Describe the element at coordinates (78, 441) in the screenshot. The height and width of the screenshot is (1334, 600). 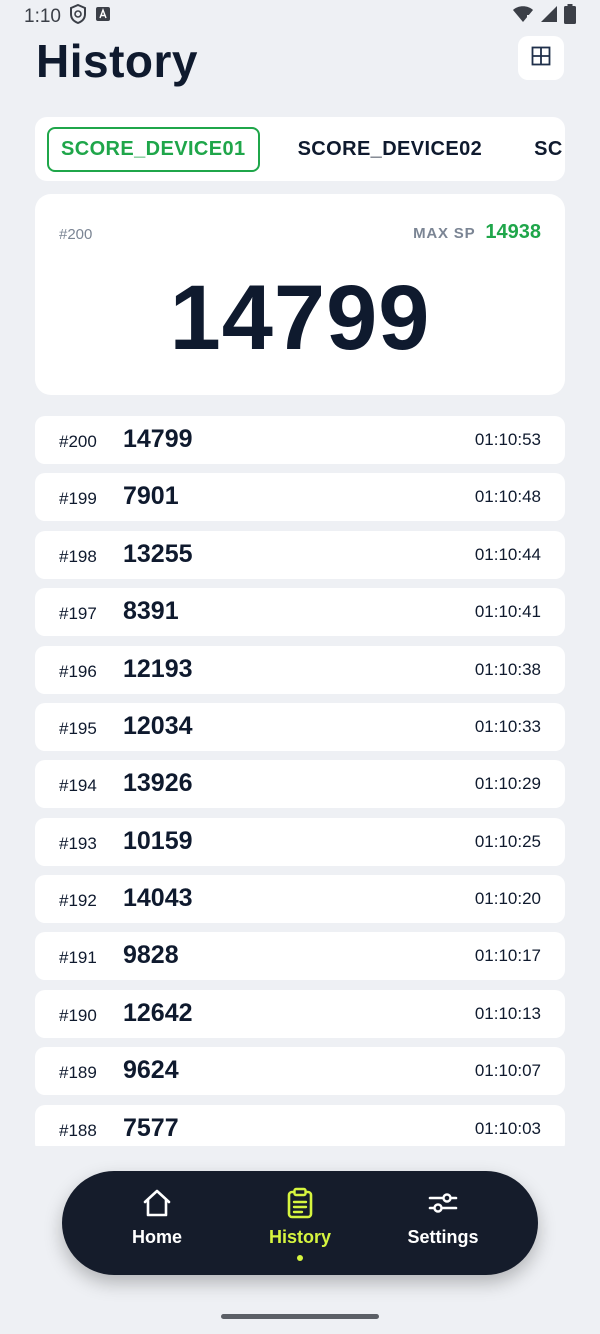
I see `row-id: #200` at that location.